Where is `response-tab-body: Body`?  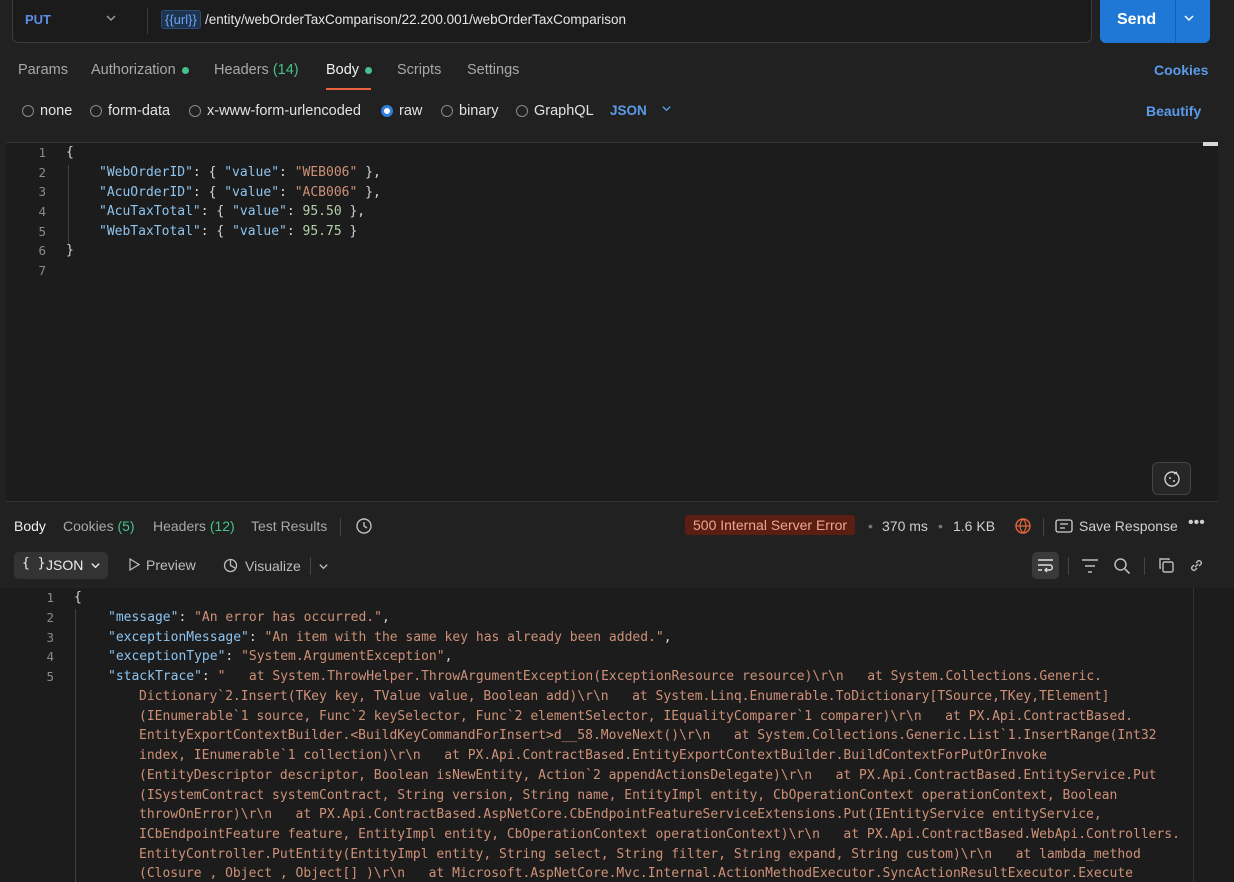
response-tab-body: Body is located at coordinates (30, 526).